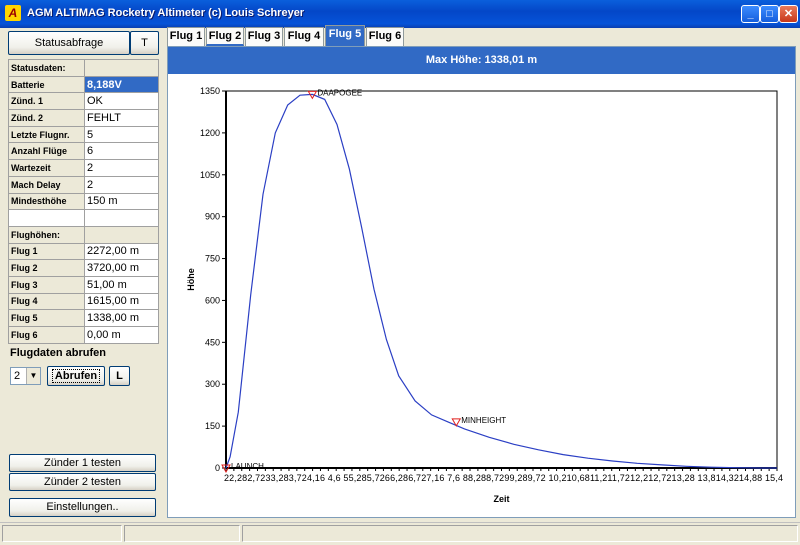 Image resolution: width=800 pixels, height=545 pixels. I want to click on chevron-down-icon: ▼, so click(33, 376).